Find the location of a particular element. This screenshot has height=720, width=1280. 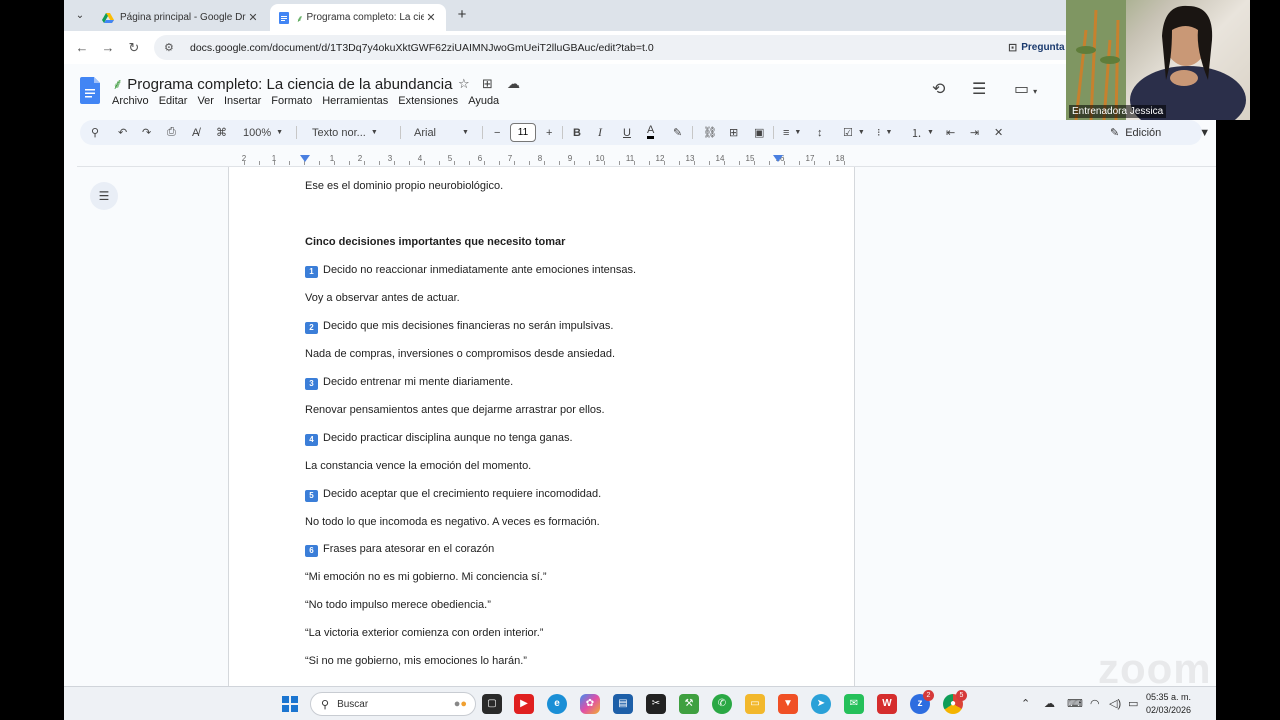

text-color-icon: A is located at coordinates (651, 131).